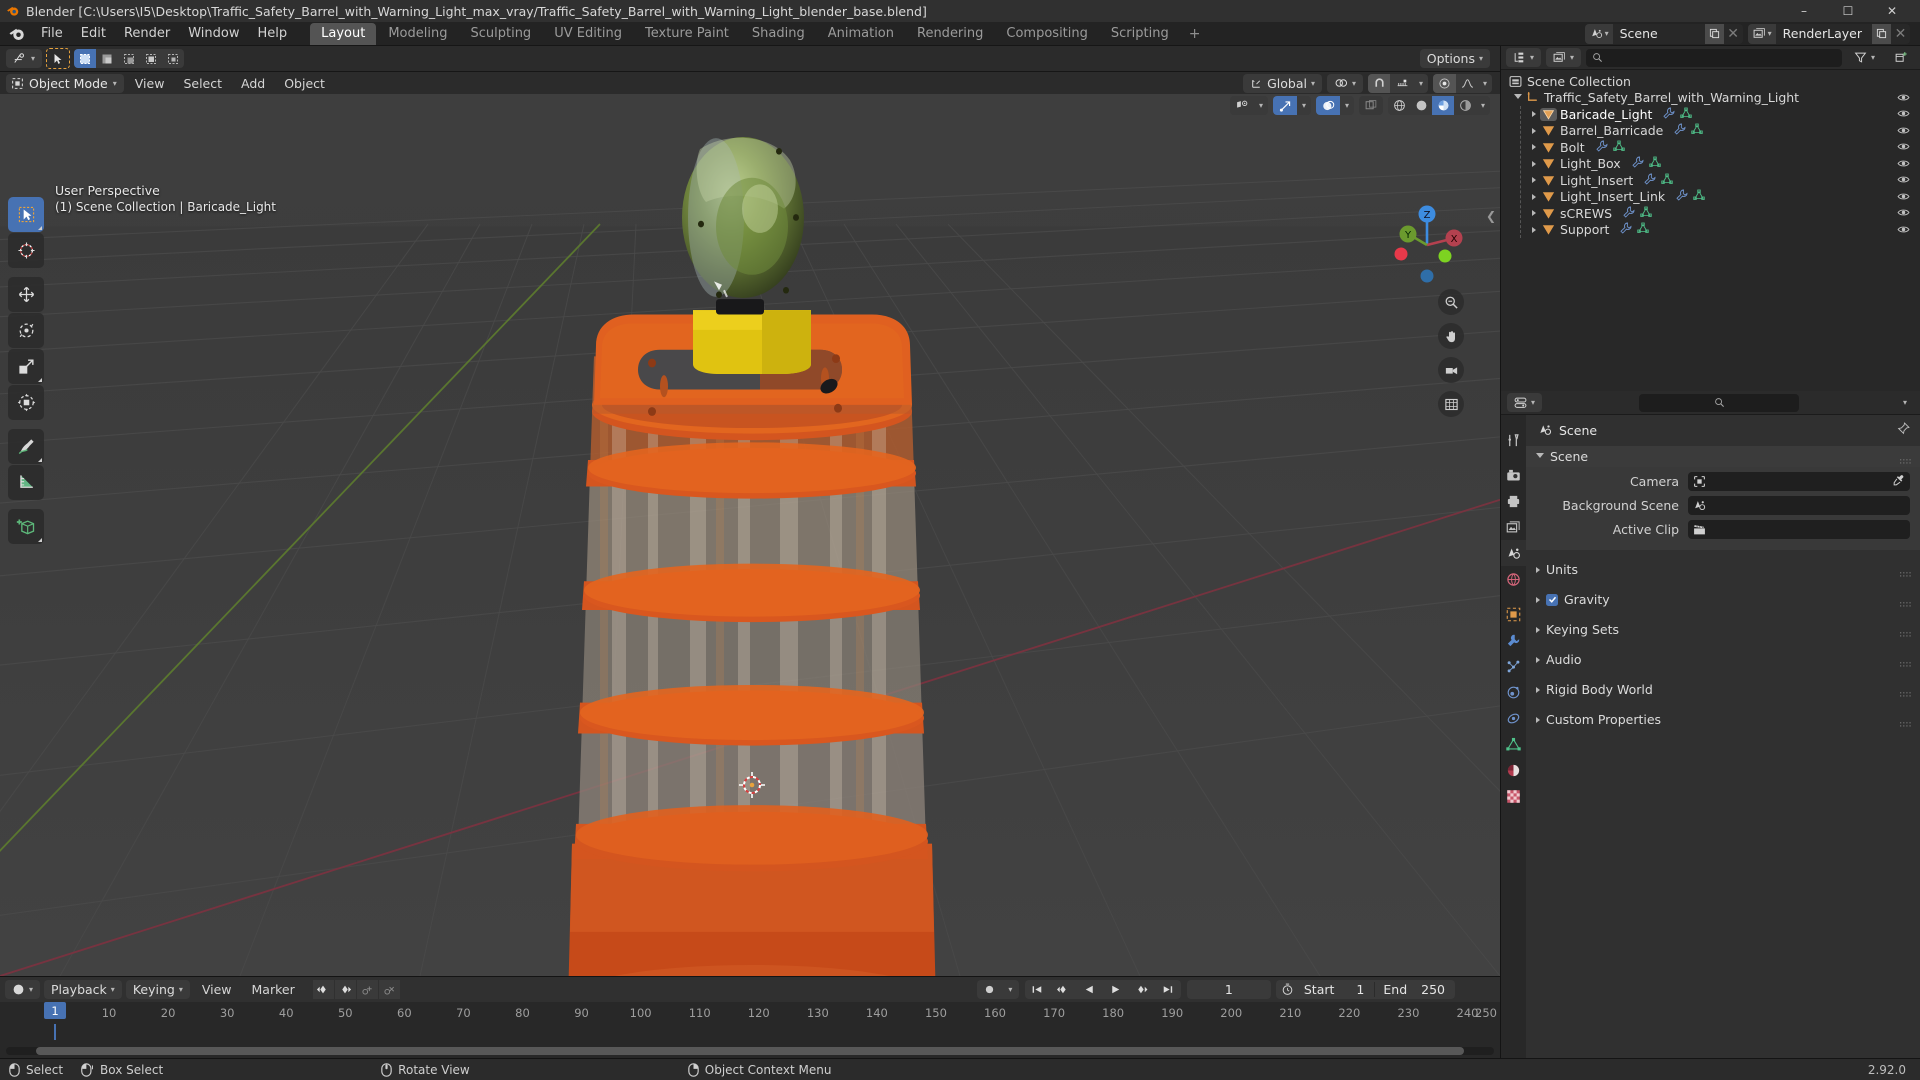 The image size is (1920, 1080). I want to click on outliner-new-collection-button, so click(1901, 57).